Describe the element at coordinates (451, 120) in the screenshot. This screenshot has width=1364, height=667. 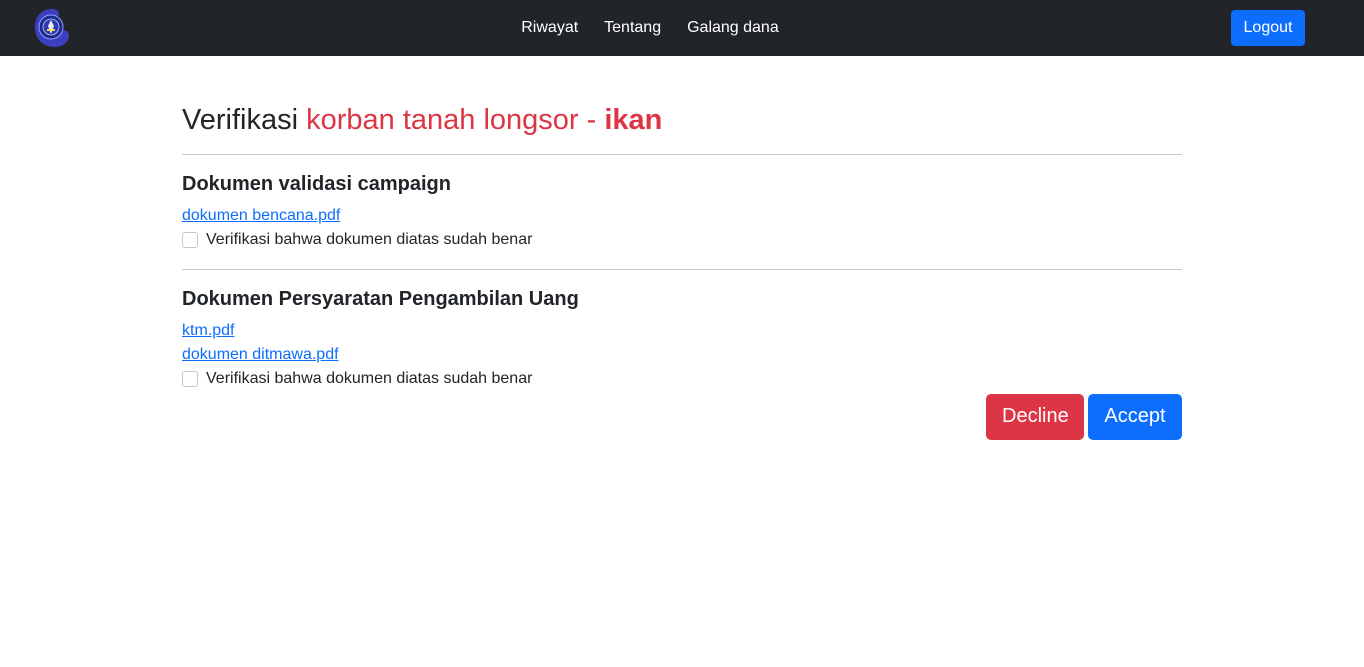
I see `title-campaign: korban tanah longsor -` at that location.